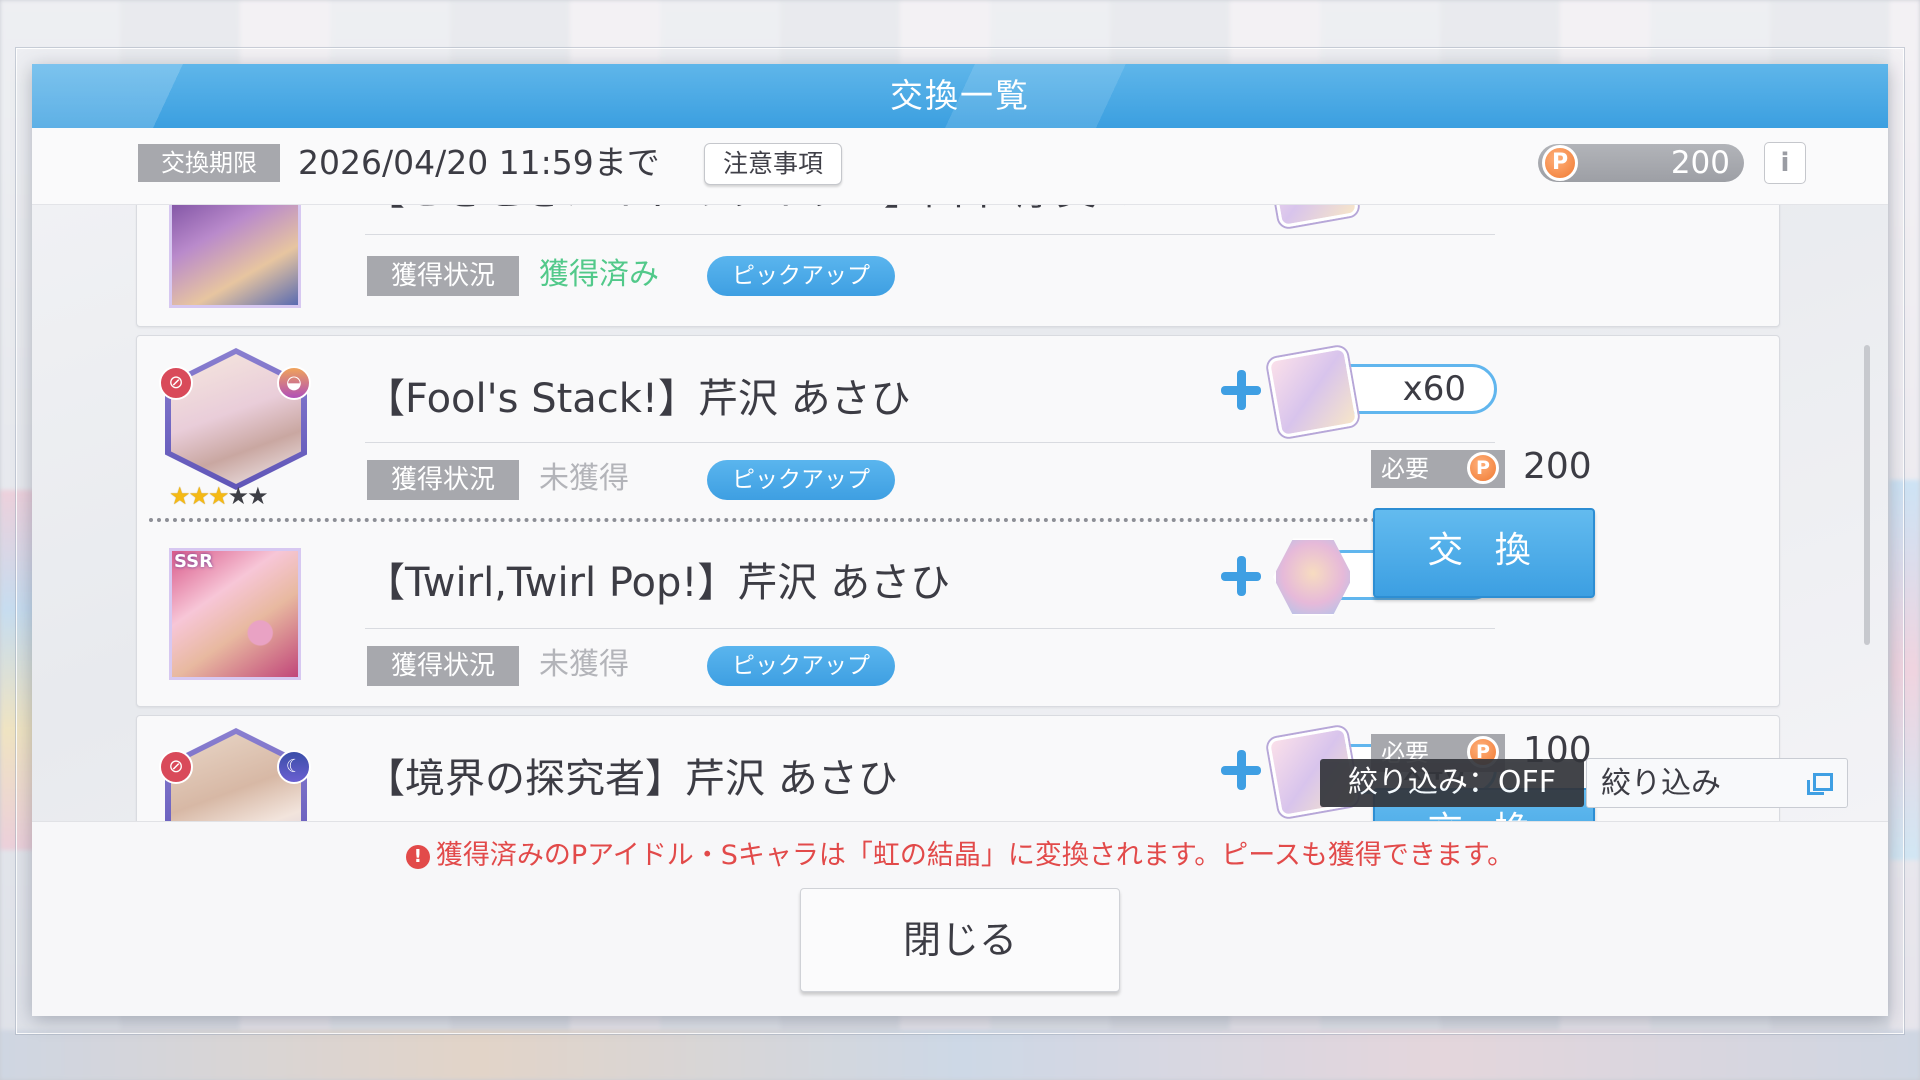 Image resolution: width=1920 pixels, height=1080 pixels. I want to click on required-points: 200, so click(1557, 466).